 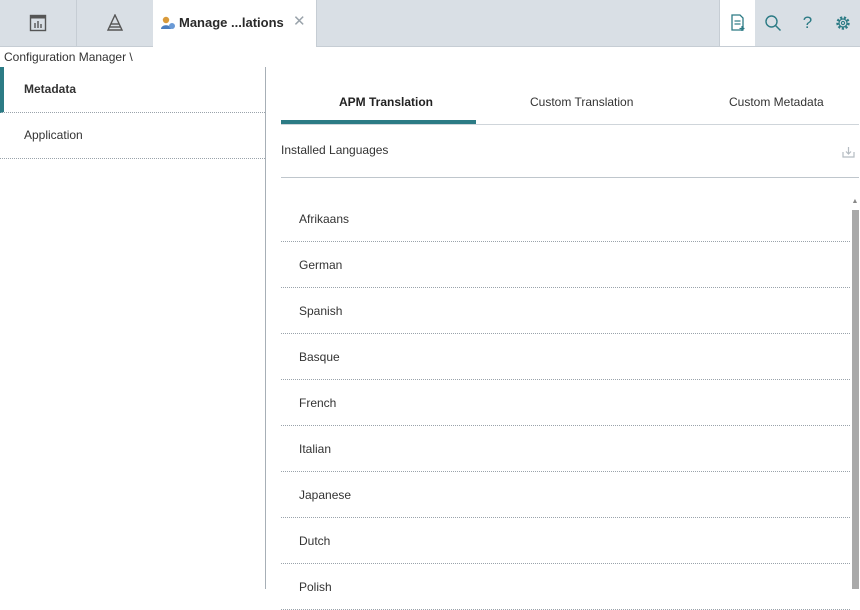 What do you see at coordinates (570, 177) in the screenshot?
I see `section-divider` at bounding box center [570, 177].